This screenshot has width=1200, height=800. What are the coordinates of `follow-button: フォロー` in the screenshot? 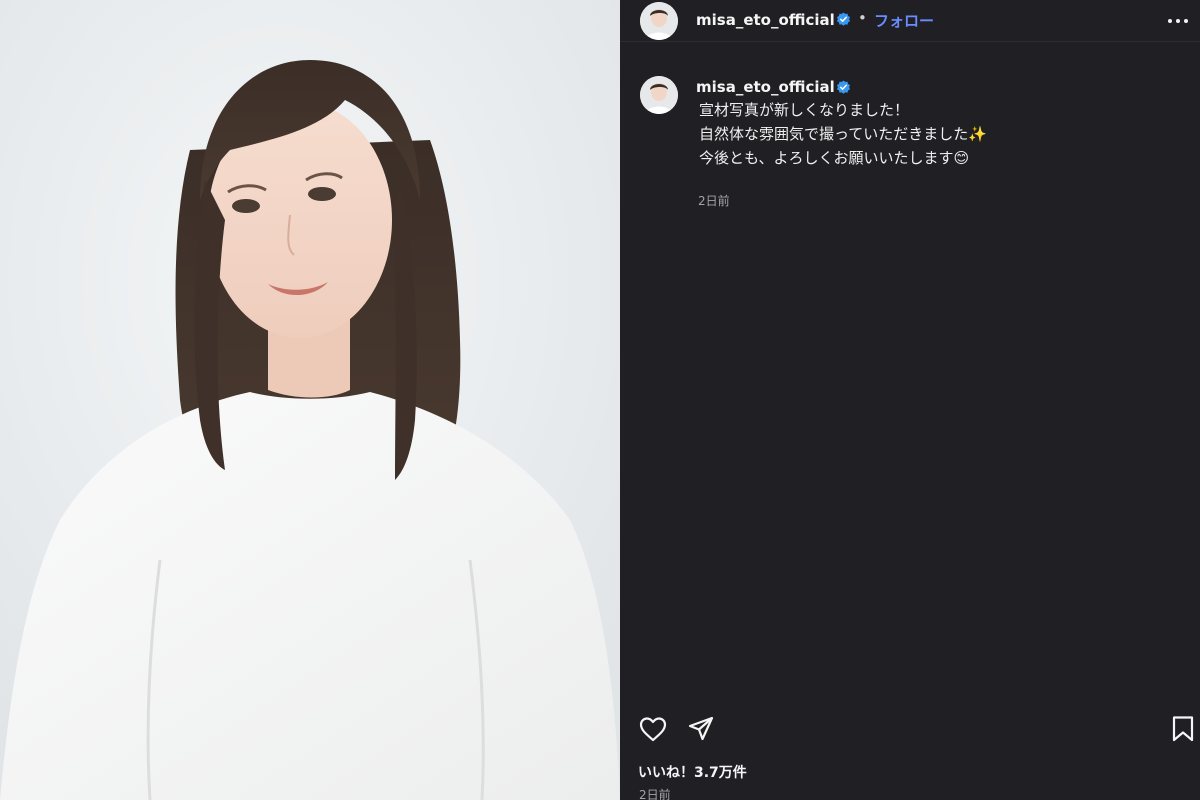 It's located at (904, 20).